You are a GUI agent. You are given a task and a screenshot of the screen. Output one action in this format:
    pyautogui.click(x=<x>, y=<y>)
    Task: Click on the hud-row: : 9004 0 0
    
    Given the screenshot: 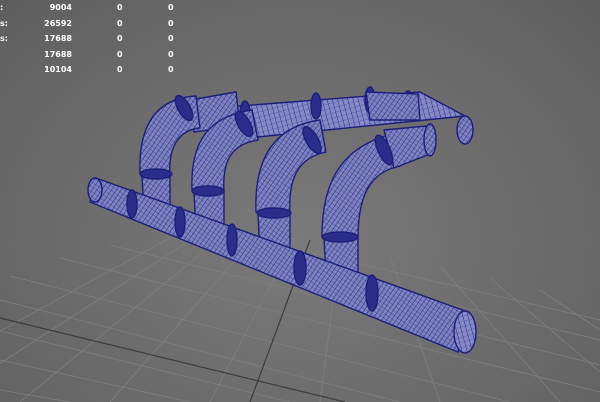 What is the action you would take?
    pyautogui.click(x=100, y=8)
    